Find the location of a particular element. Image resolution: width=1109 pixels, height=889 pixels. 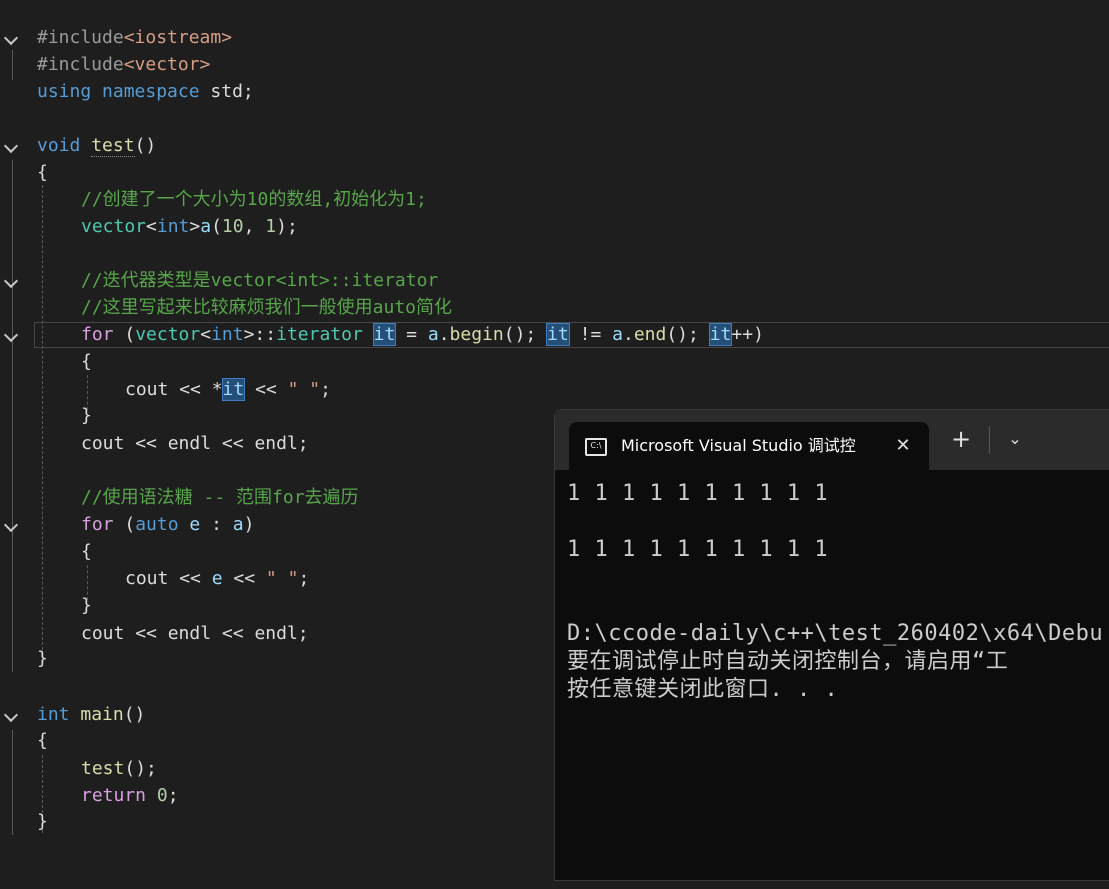

comment: //使用语法糖 -- 范围for去遍历 is located at coordinates (220, 497).